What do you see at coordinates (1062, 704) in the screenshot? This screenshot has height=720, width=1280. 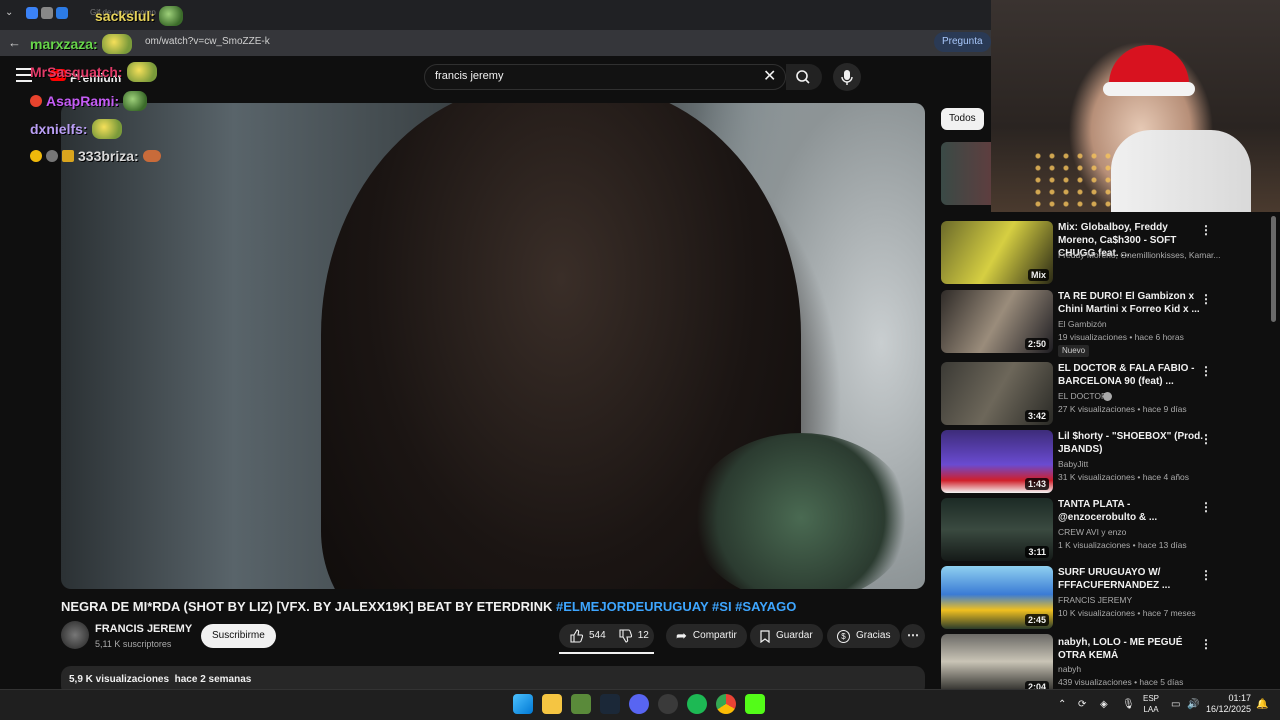 I see `tray-overflow-icon: ⌃` at bounding box center [1062, 704].